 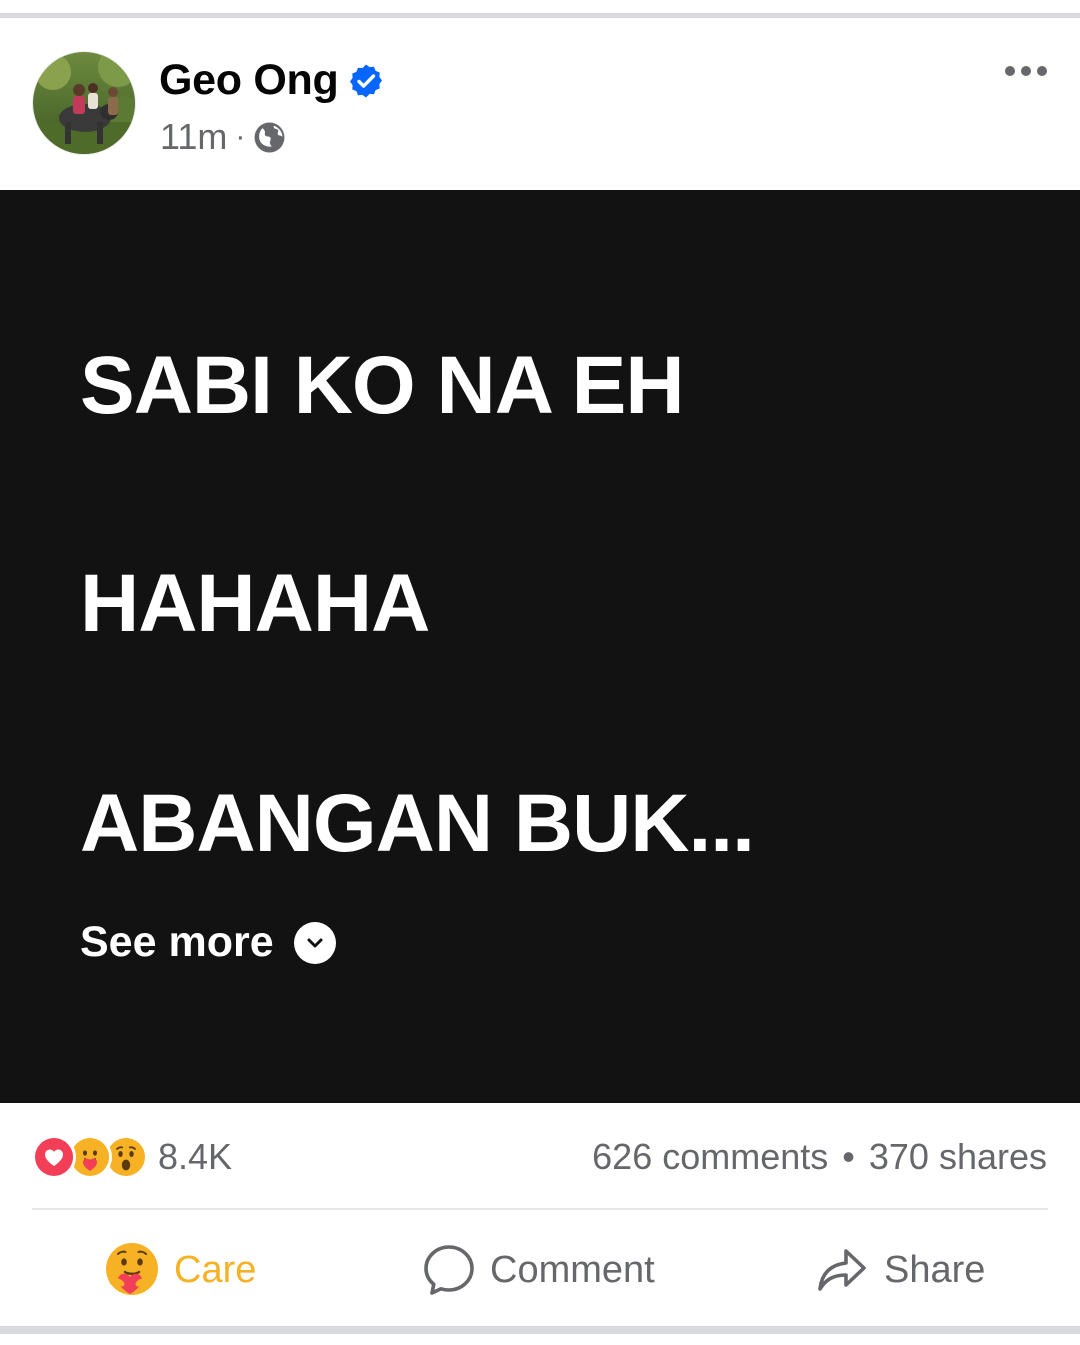 I want to click on post-time: 11m, so click(x=193, y=137).